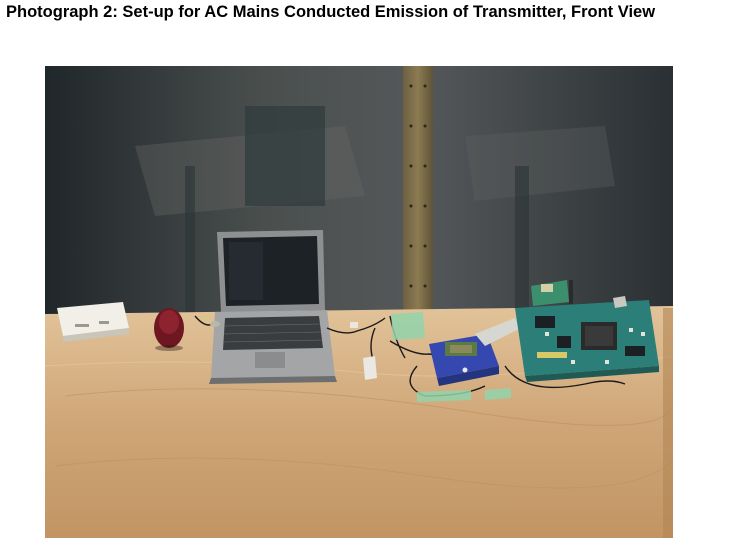 Image resolution: width=750 pixels, height=542 pixels. What do you see at coordinates (273, 307) in the screenshot?
I see `laptop` at bounding box center [273, 307].